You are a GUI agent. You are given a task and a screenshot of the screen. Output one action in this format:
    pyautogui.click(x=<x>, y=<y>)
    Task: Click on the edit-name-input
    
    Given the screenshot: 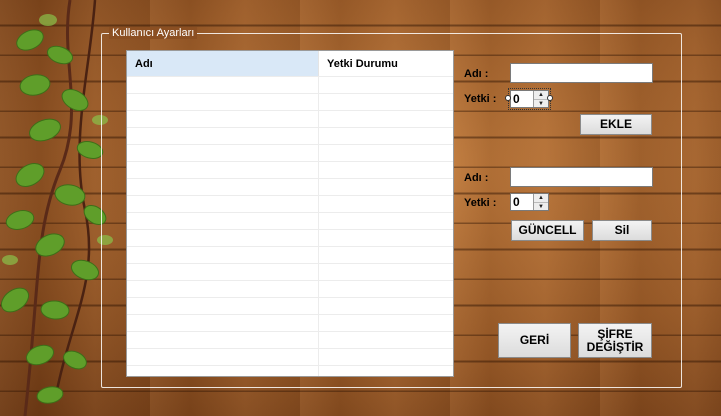 What is the action you would take?
    pyautogui.click(x=581, y=177)
    